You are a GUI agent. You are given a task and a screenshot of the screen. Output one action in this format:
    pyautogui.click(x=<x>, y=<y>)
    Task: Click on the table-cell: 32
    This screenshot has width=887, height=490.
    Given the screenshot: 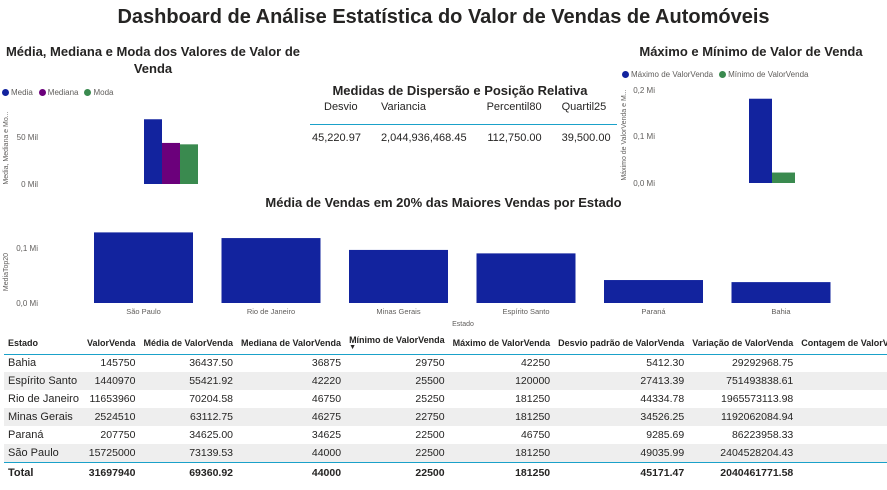 What is the action you would take?
    pyautogui.click(x=842, y=399)
    